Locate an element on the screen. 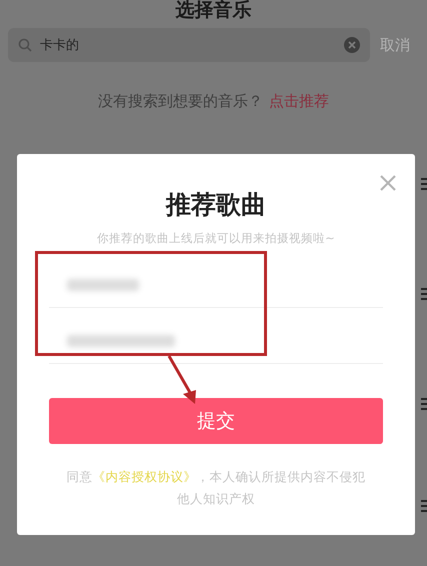 The width and height of the screenshot is (427, 566). dialog-subtitle: 你推荐的歌曲上线后就可以用来拍摄视频啦~ is located at coordinates (216, 238).